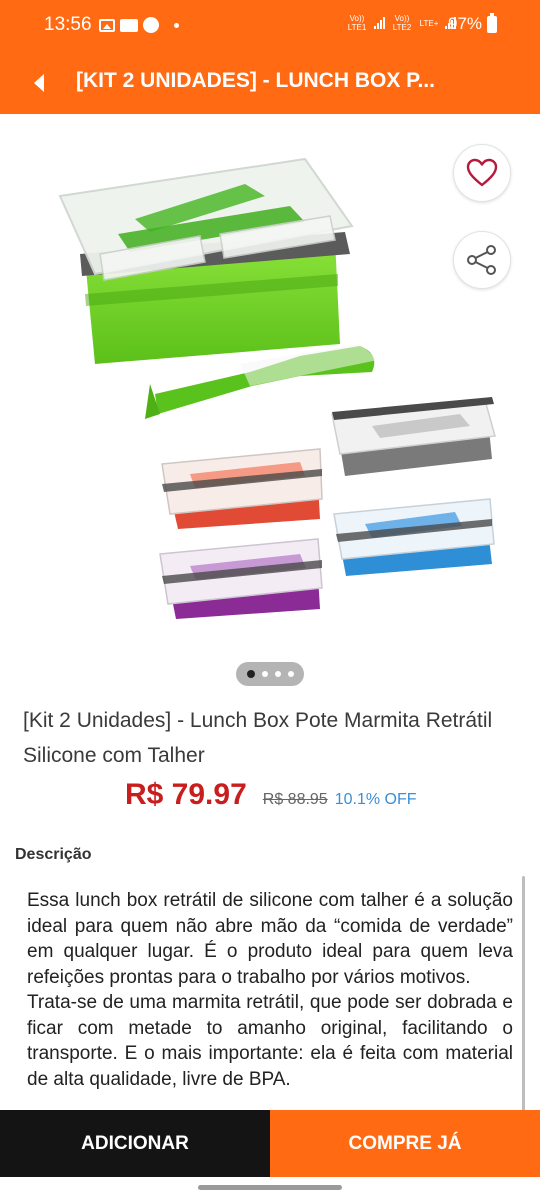  I want to click on app-notification-icon, so click(129, 25).